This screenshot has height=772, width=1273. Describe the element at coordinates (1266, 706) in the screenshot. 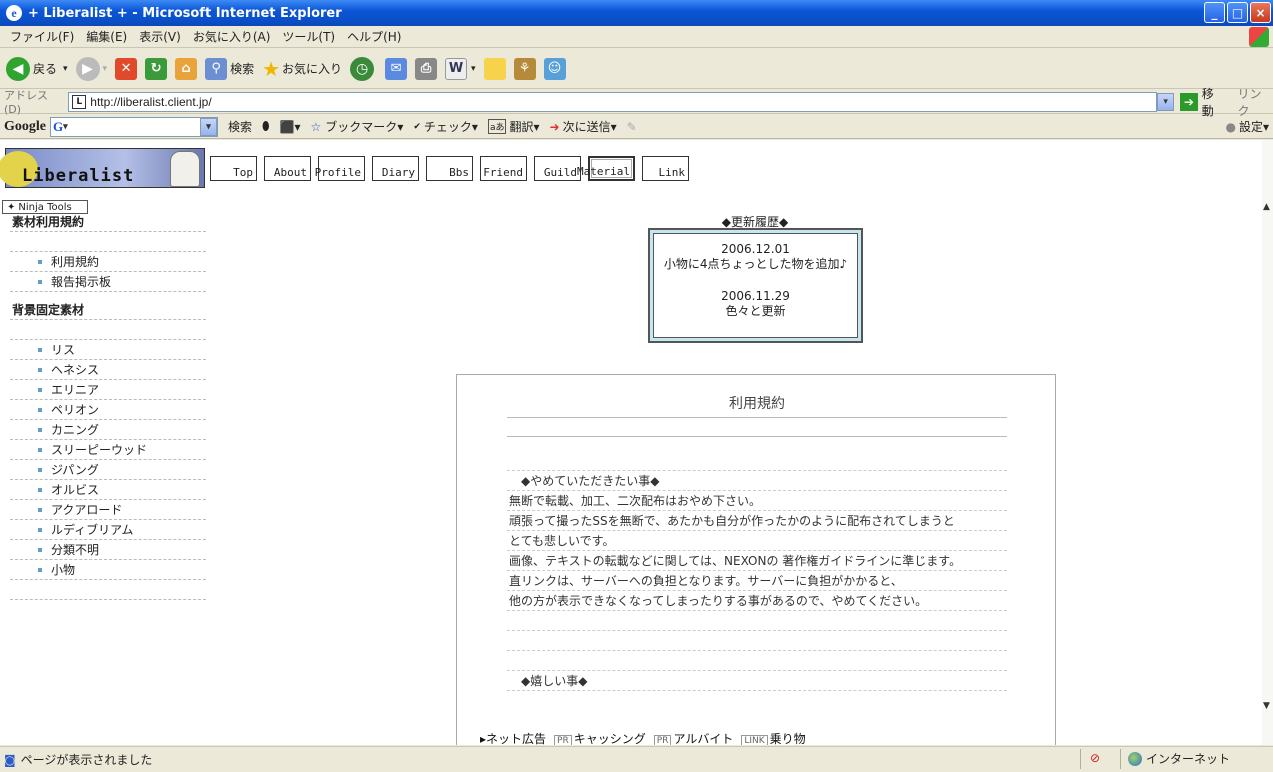

I see `scroll-down-icon: ▼` at that location.